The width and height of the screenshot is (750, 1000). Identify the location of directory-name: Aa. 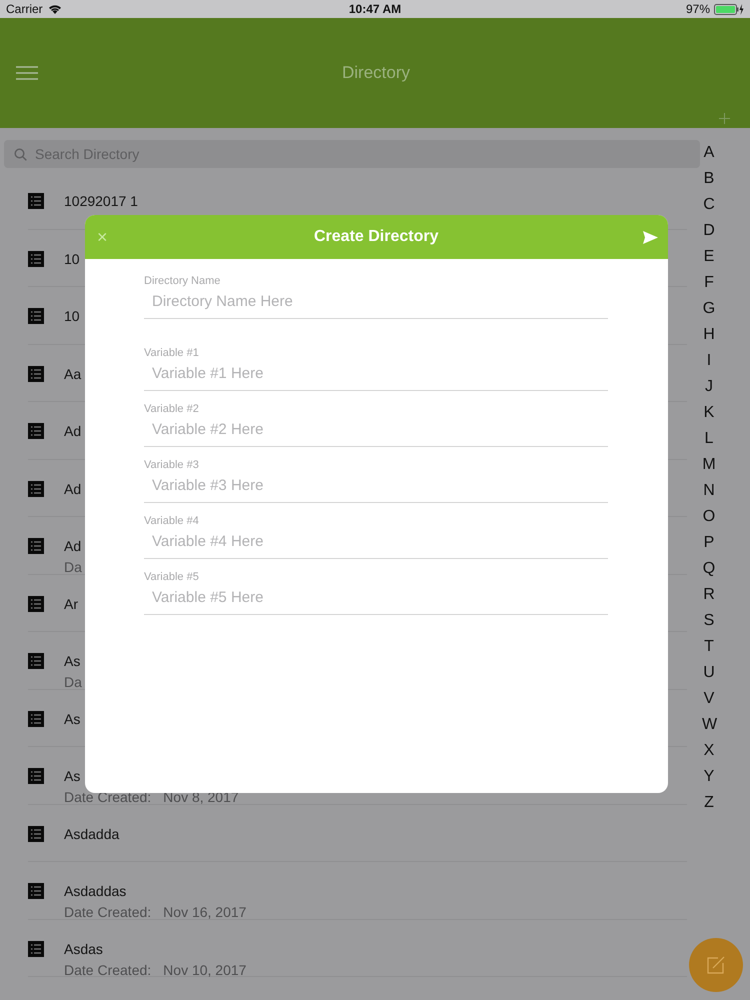
(73, 374).